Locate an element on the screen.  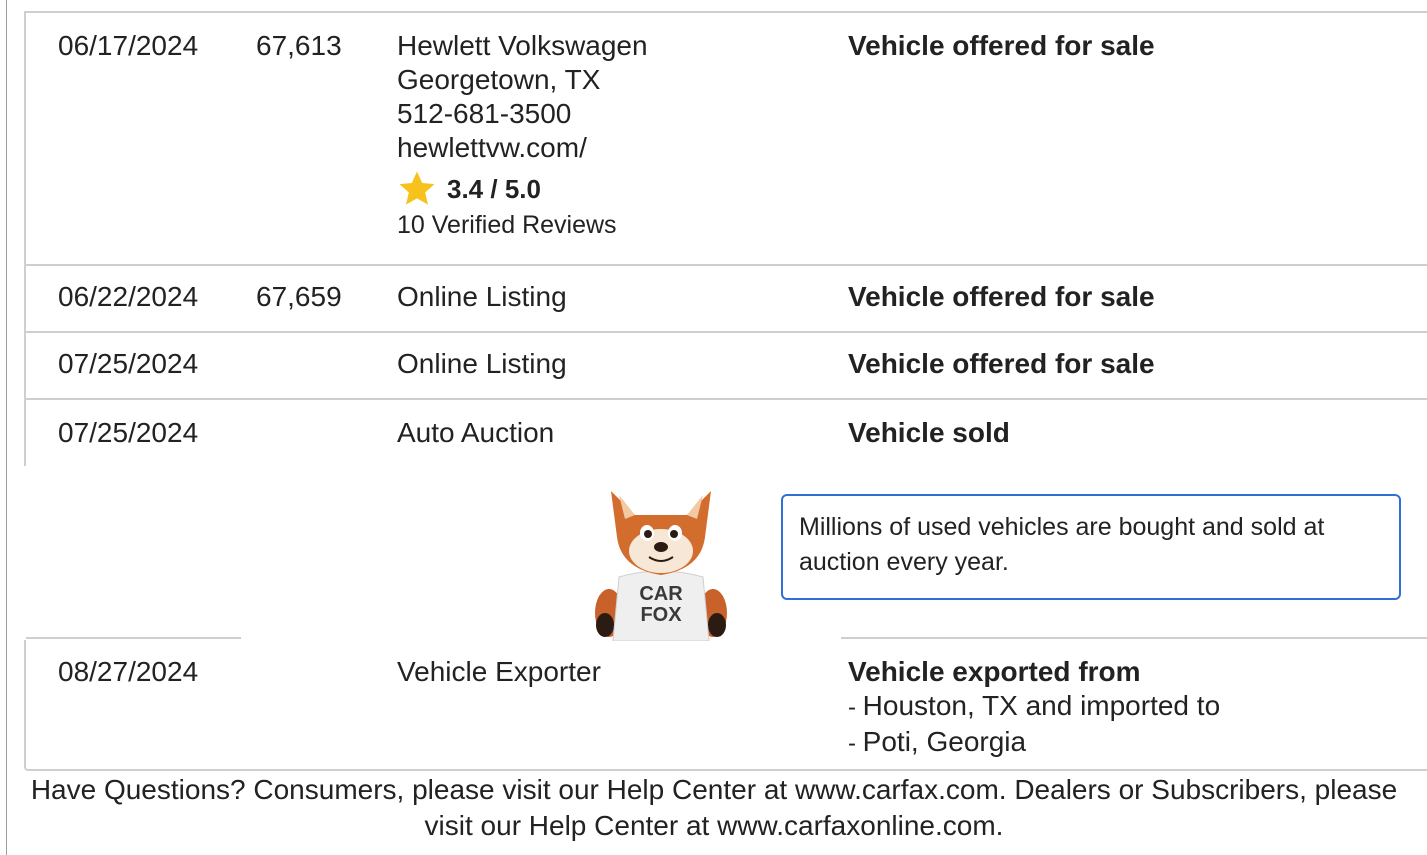
dealer-location: Georgetown, TX is located at coordinates (499, 79).